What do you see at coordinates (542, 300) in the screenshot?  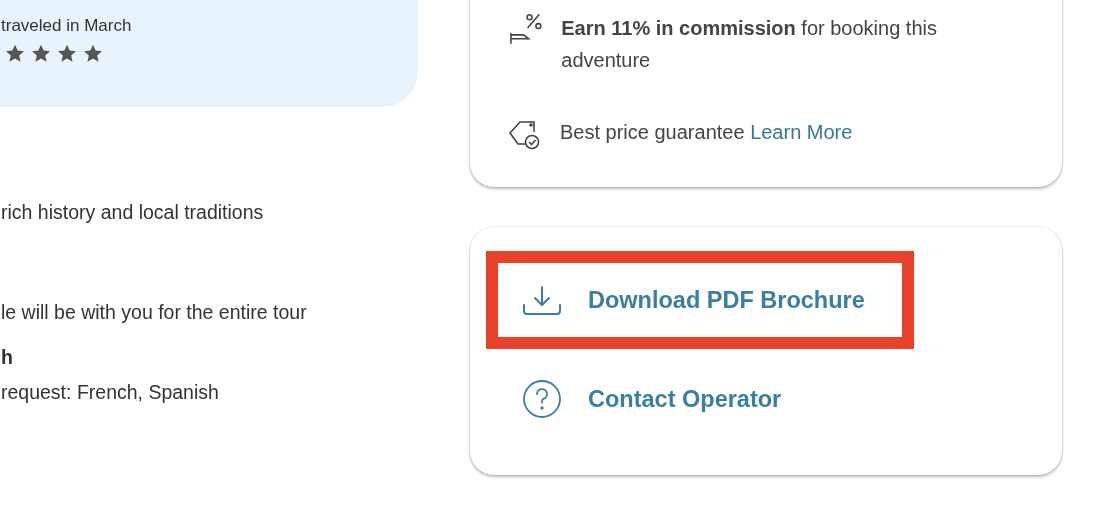 I see `download-icon` at bounding box center [542, 300].